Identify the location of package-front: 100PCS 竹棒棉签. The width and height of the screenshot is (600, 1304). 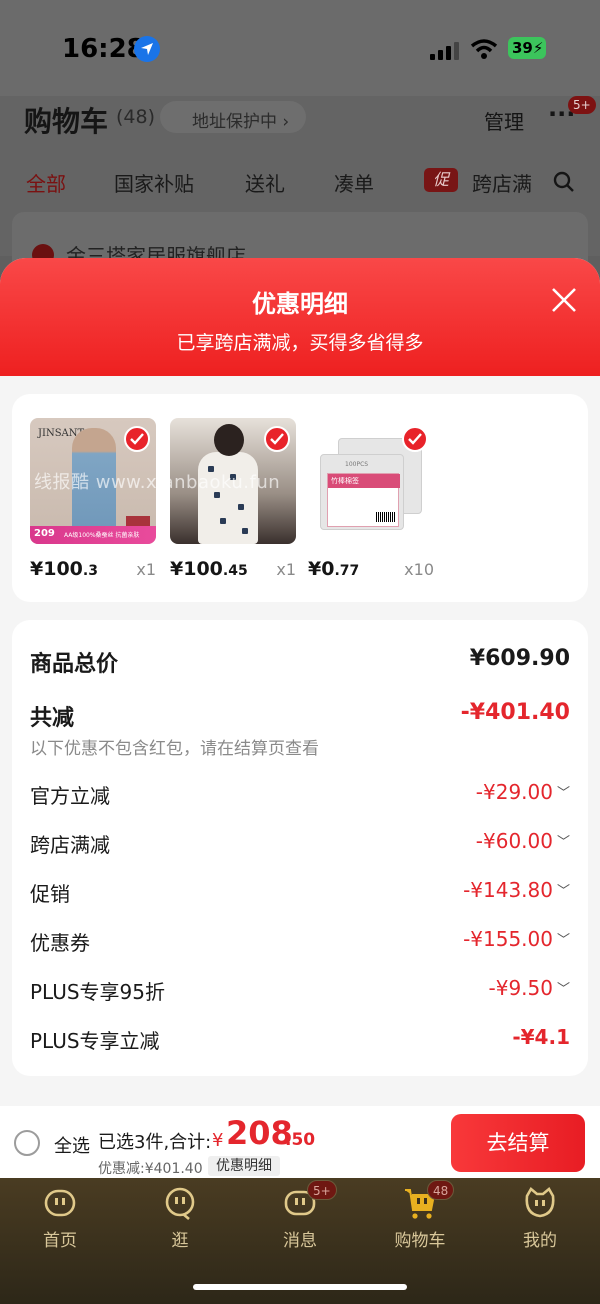
(362, 492).